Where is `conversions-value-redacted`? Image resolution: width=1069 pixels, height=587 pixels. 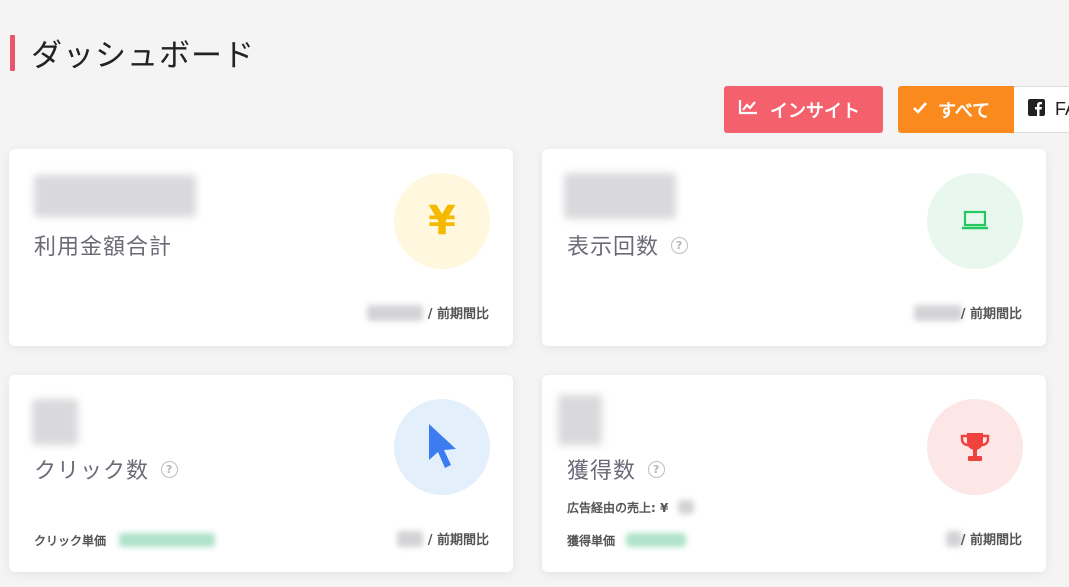 conversions-value-redacted is located at coordinates (580, 420).